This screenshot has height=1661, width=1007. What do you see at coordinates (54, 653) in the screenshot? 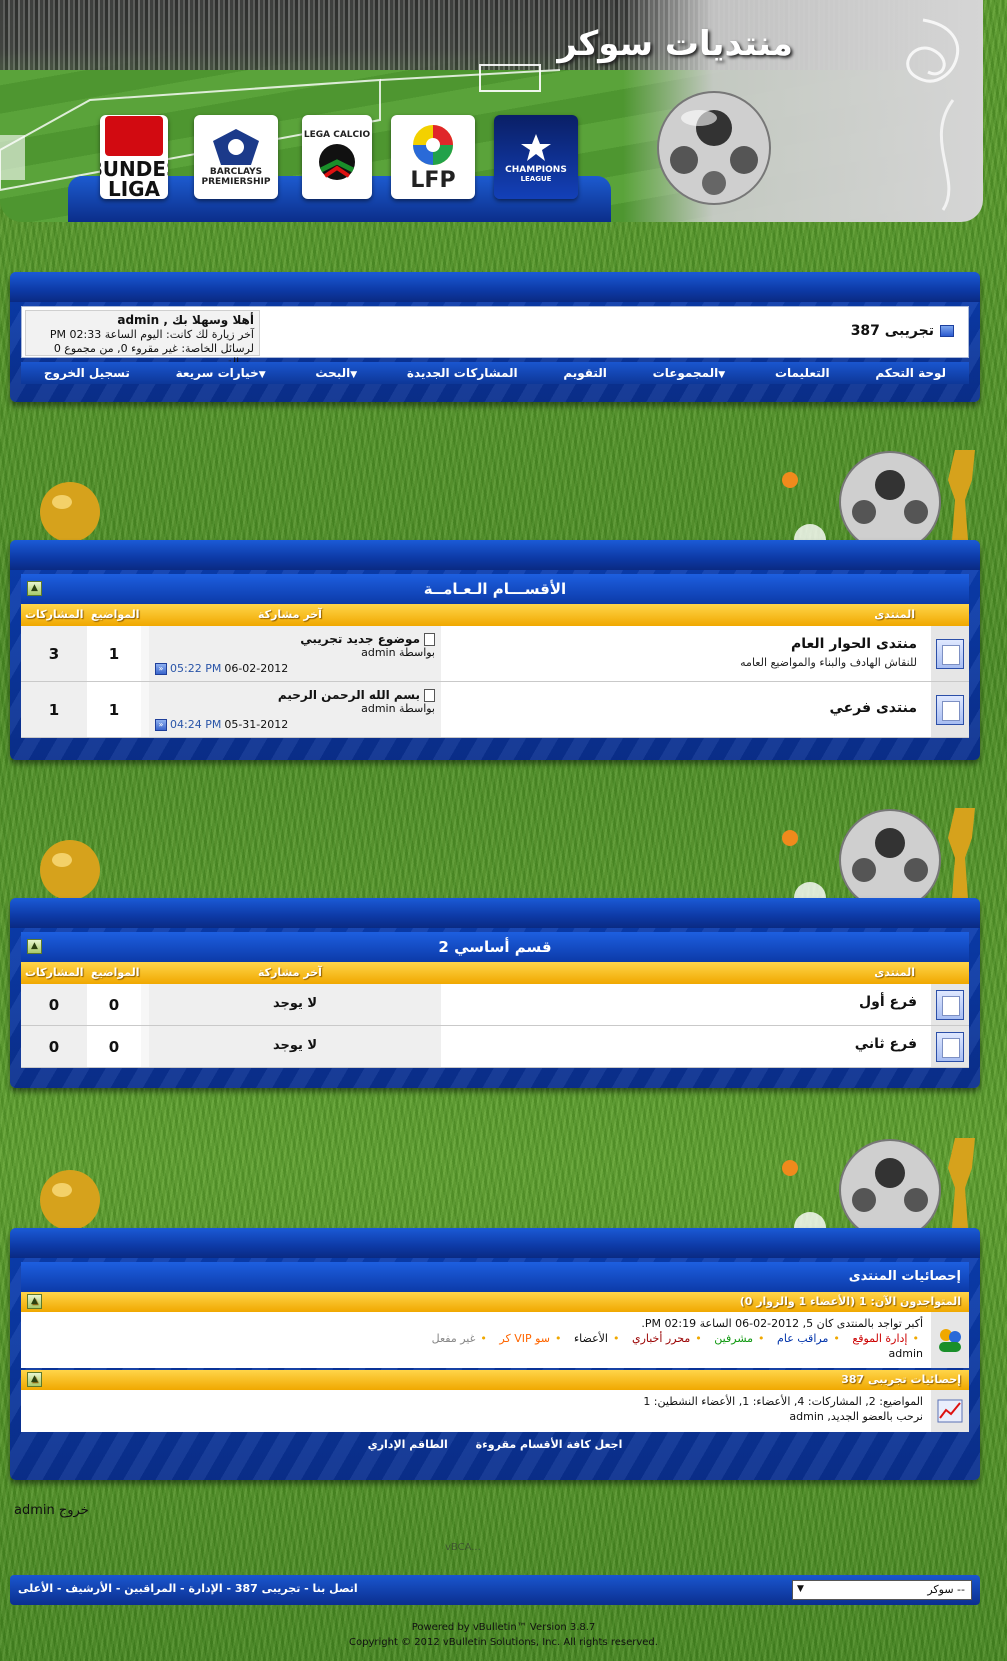
I see `post-count: 3` at bounding box center [54, 653].